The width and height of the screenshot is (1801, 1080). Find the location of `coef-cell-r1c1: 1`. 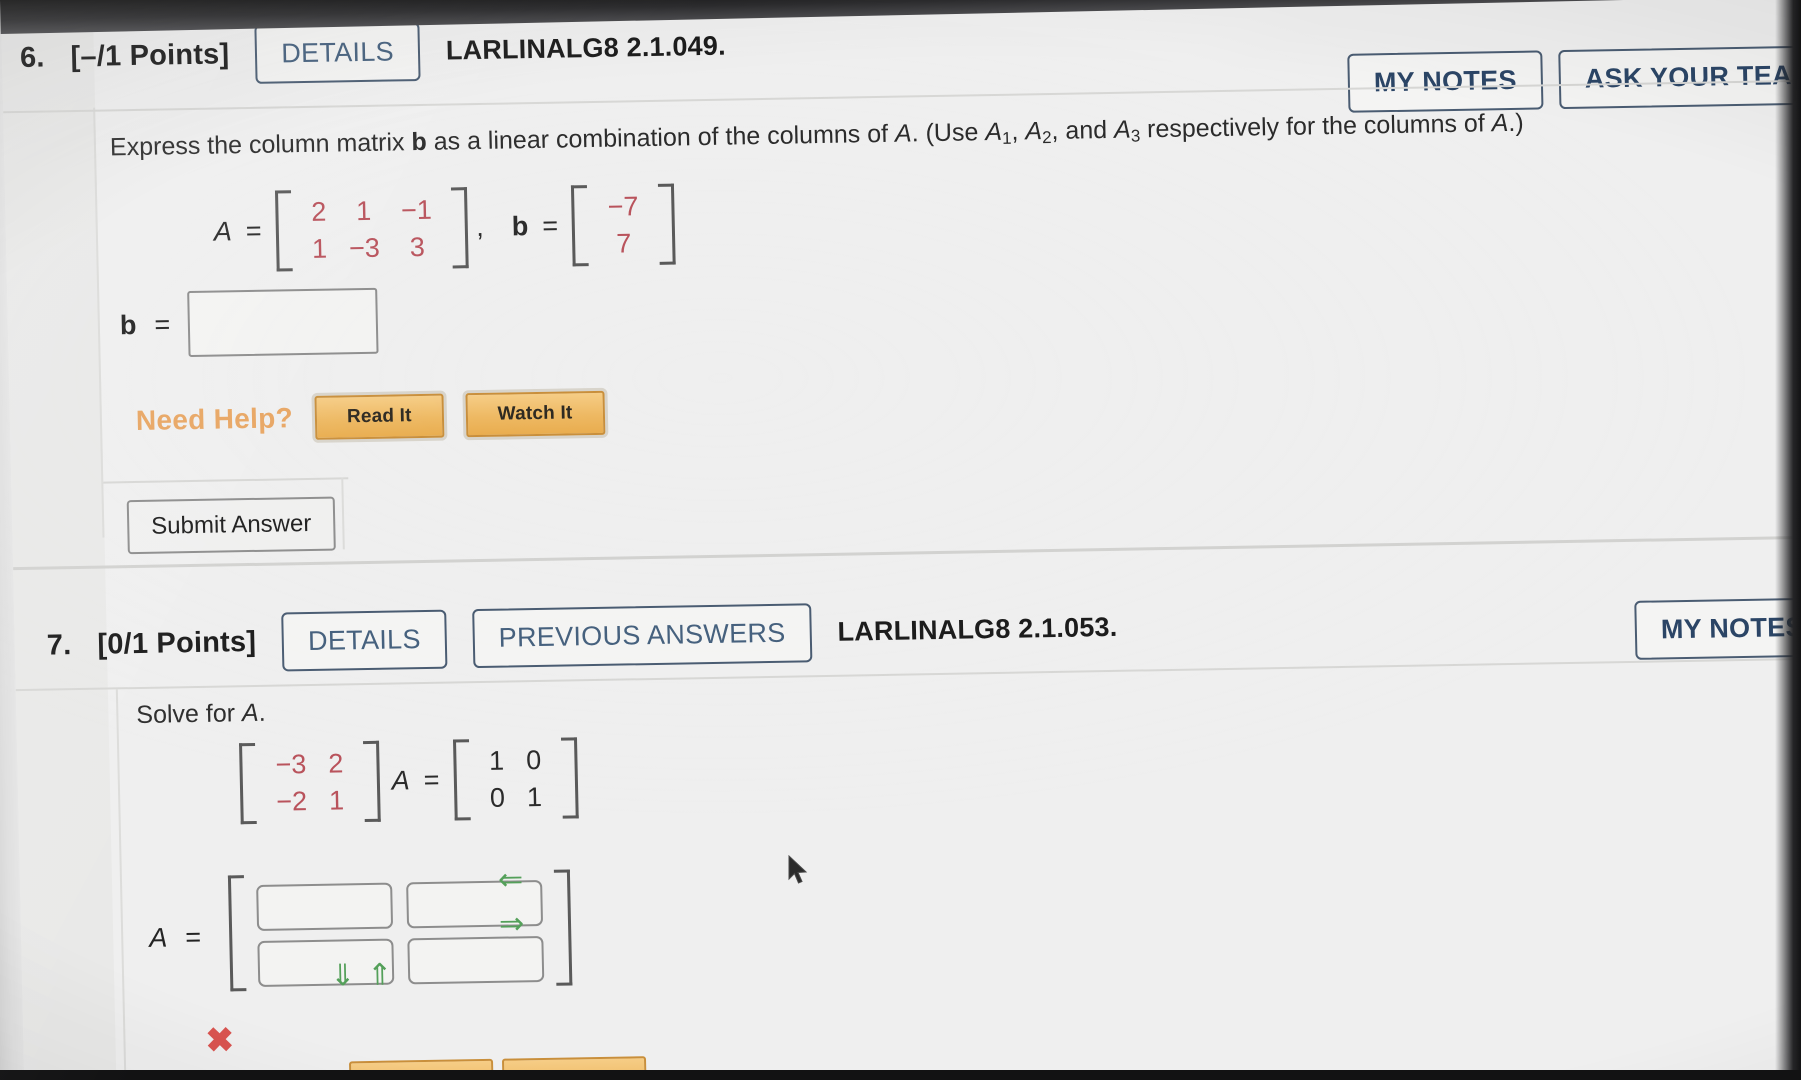

coef-cell-r1c1: 1 is located at coordinates (336, 800).